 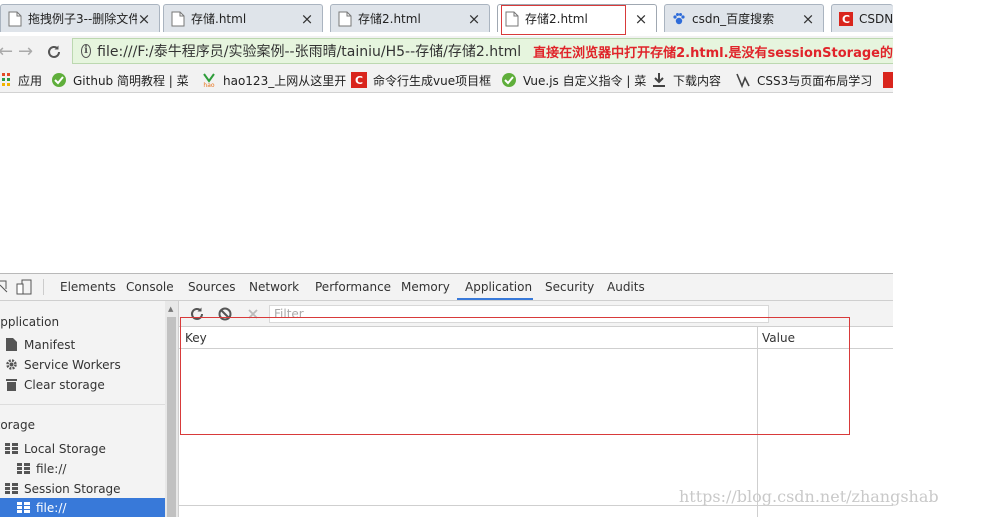 I want to click on browser-tab: 拖拽例子3--删除文件 ×, so click(x=80, y=18).